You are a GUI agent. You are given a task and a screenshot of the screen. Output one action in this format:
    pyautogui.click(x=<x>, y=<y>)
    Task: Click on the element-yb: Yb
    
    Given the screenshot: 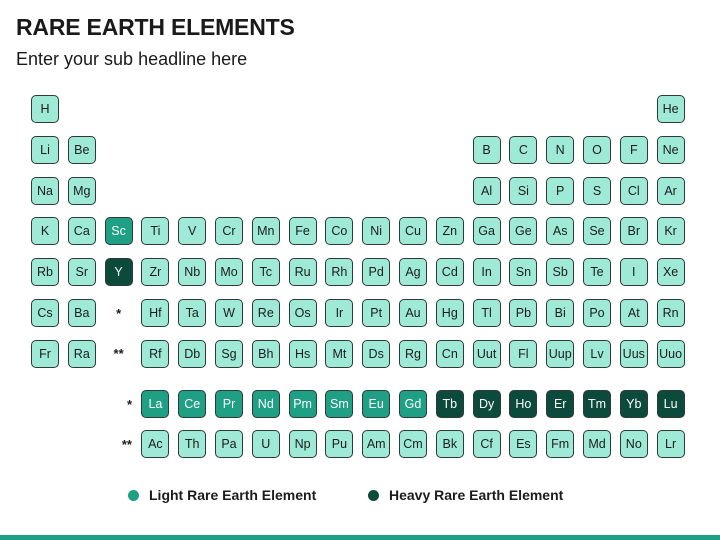 What is the action you would take?
    pyautogui.click(x=633, y=404)
    